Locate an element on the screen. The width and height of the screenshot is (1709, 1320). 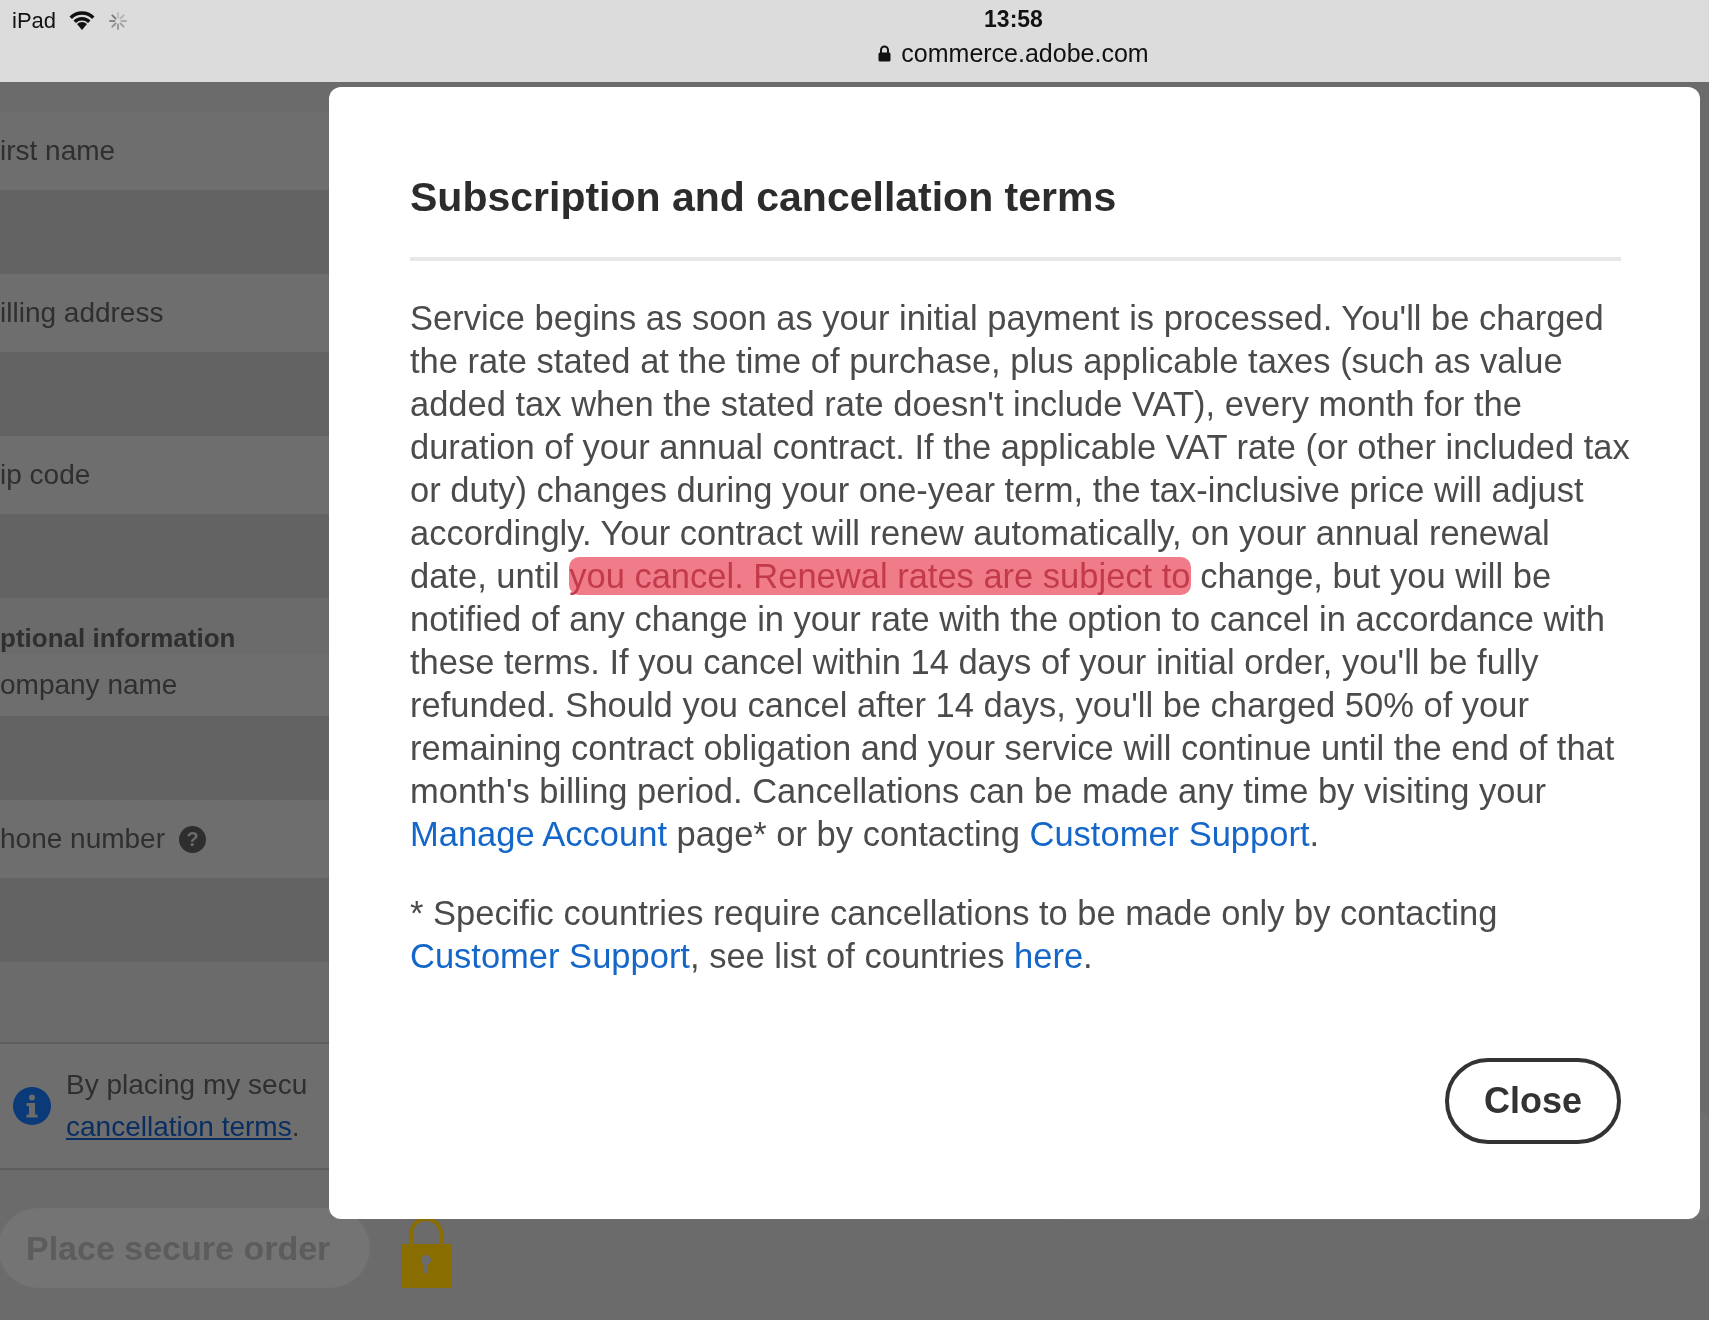
field-label: ip code is located at coordinates (45, 475).